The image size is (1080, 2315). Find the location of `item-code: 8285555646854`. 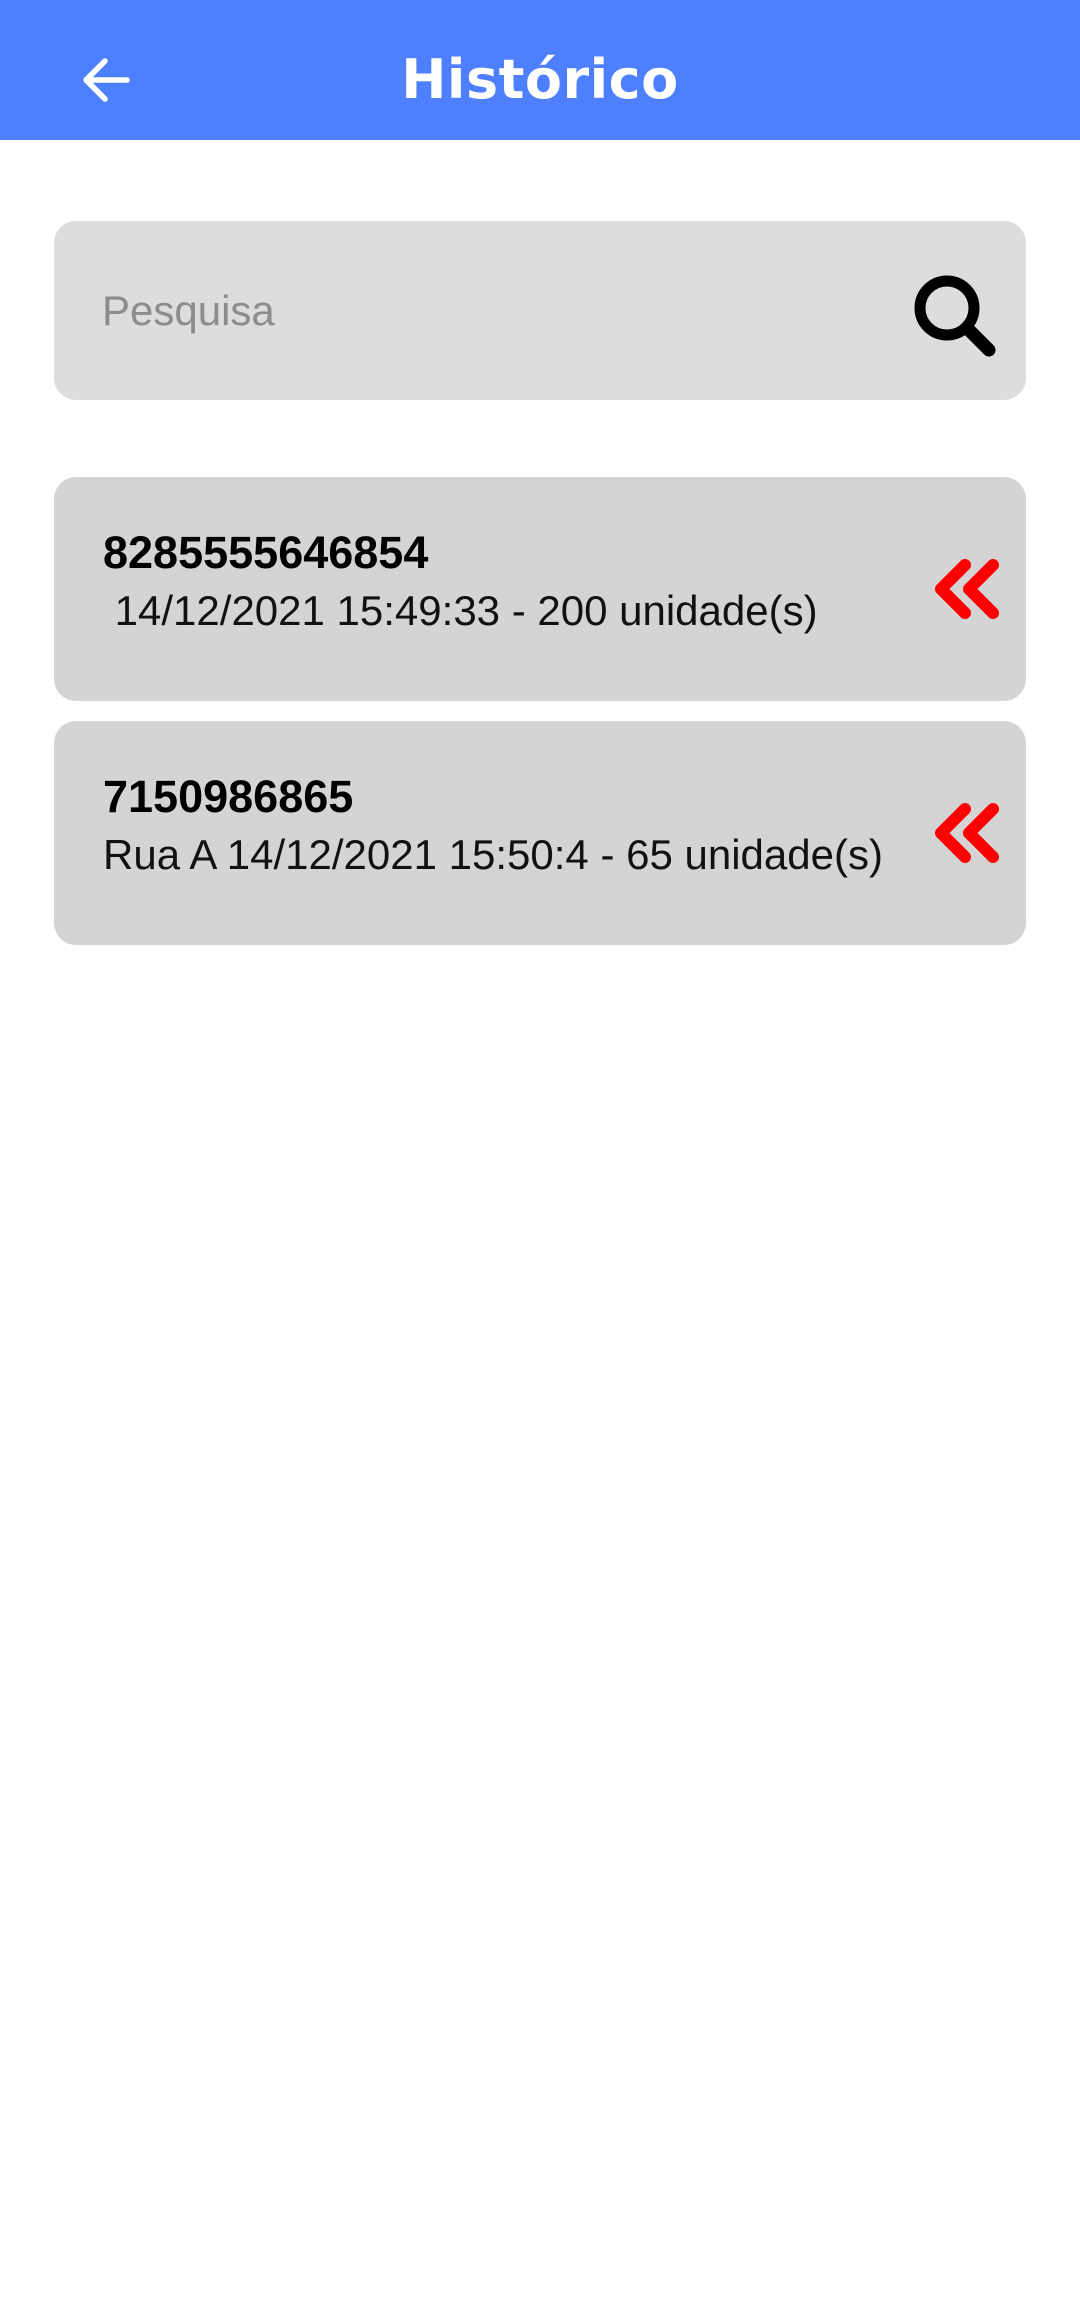

item-code: 8285555646854 is located at coordinates (266, 552).